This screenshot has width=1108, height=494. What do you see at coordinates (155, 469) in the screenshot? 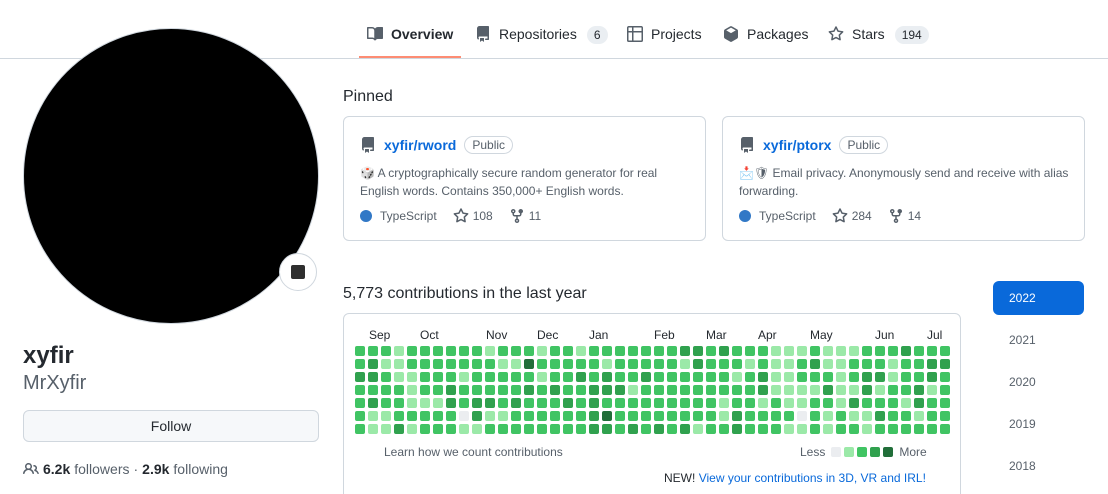
I see `following-count: 2.9k` at bounding box center [155, 469].